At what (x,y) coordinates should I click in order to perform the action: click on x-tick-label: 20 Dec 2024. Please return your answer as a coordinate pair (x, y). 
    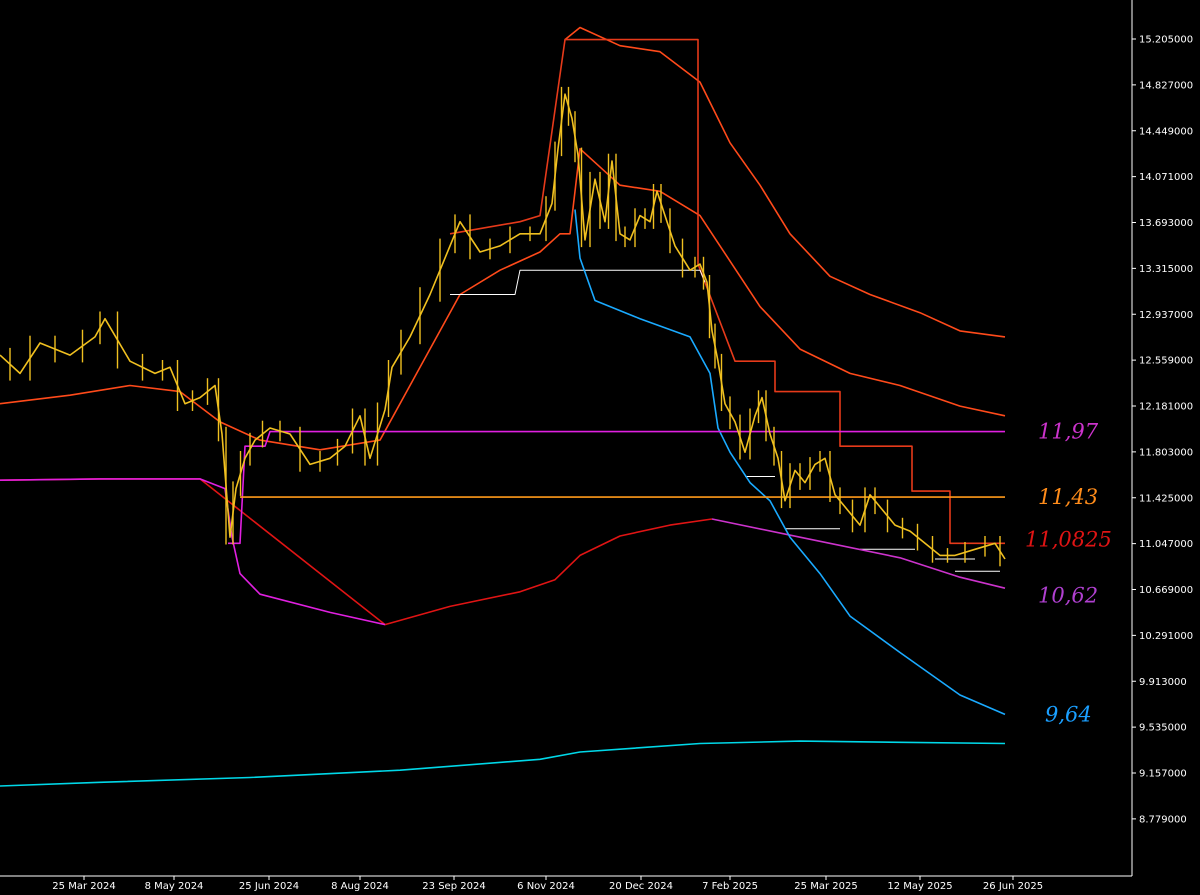
    Looking at the image, I should click on (641, 886).